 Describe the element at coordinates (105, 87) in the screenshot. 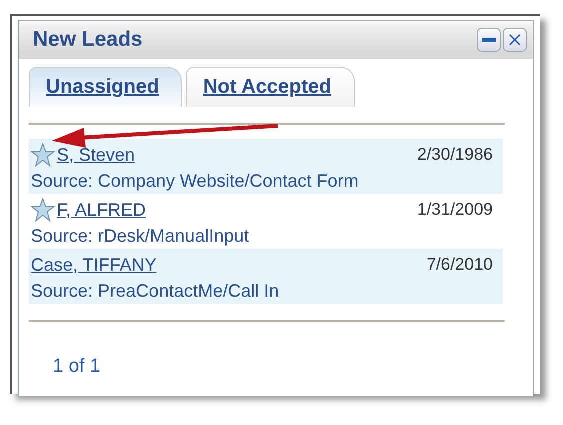

I see `tab: Unassigned` at that location.